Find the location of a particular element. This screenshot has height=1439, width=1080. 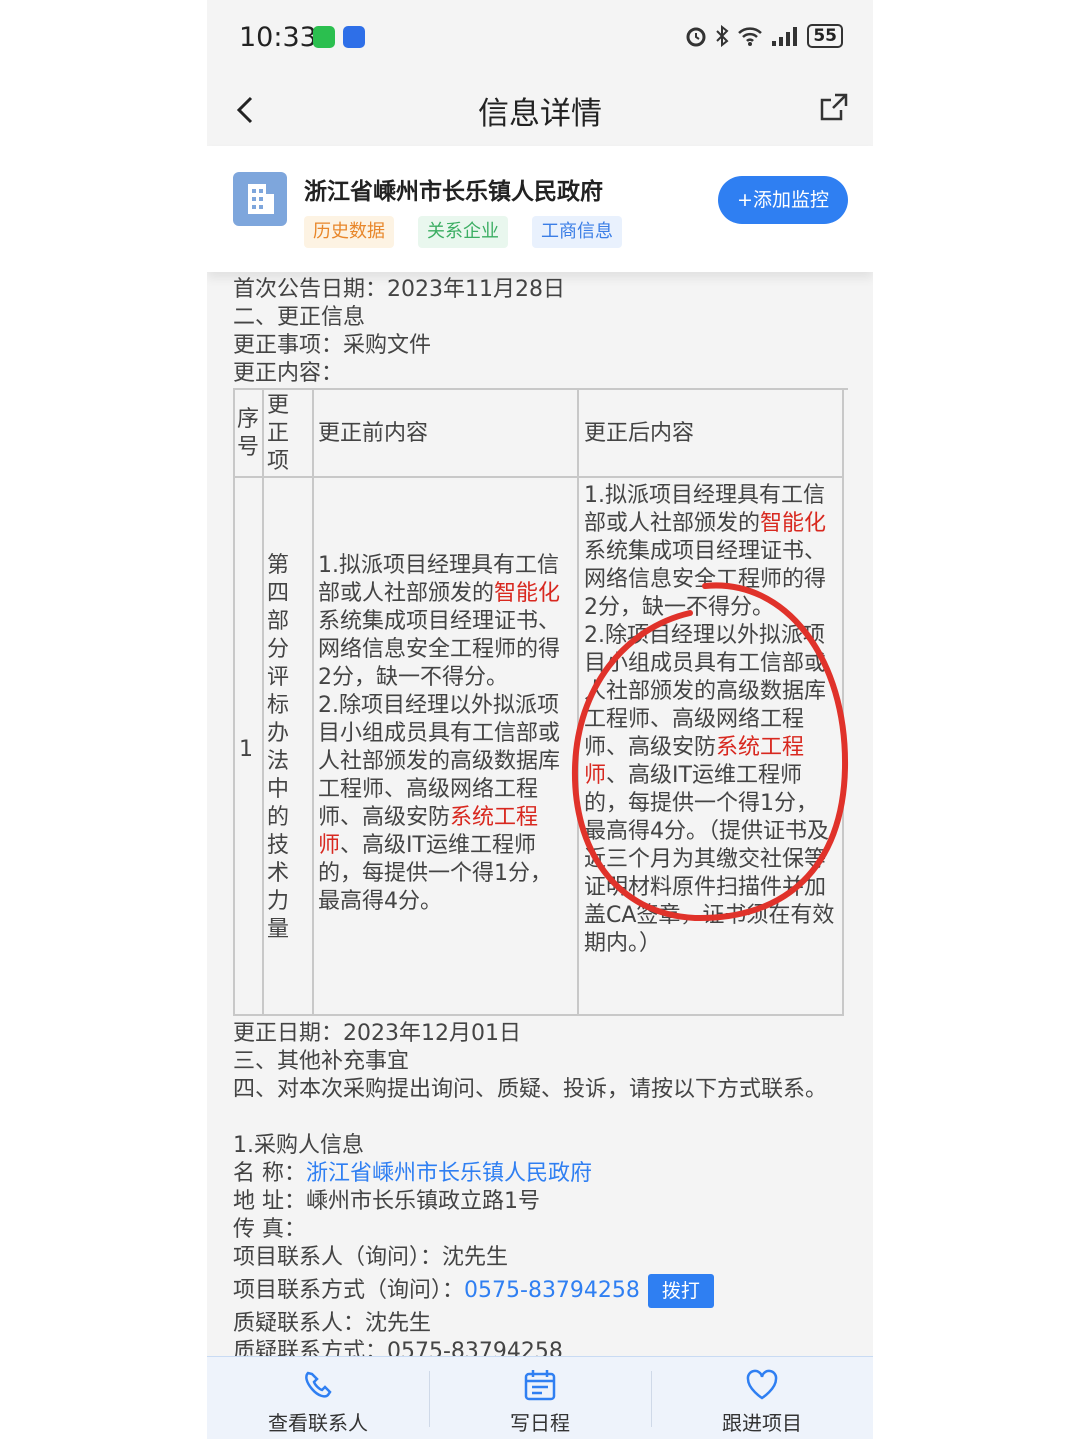

buyer-info-heading: 1.采购人信息 is located at coordinates (298, 1145).